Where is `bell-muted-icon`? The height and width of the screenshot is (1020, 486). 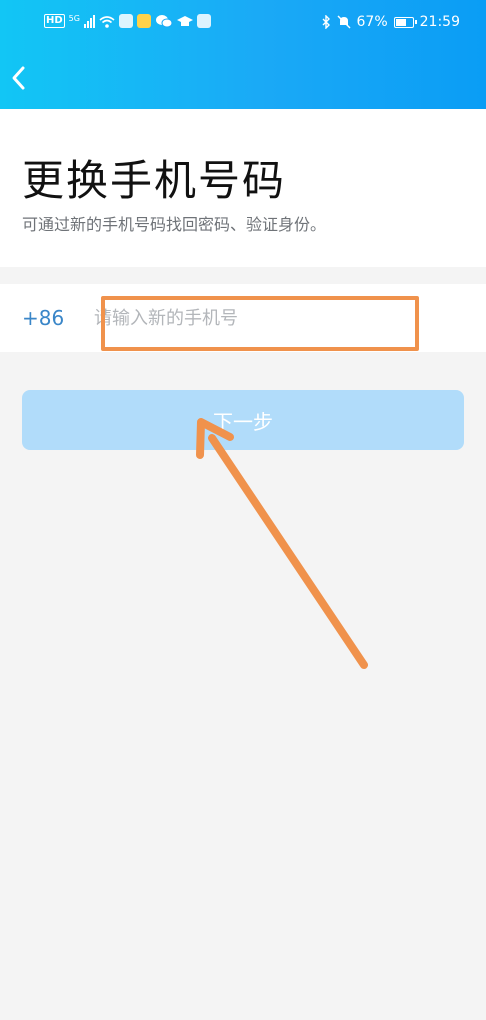 bell-muted-icon is located at coordinates (344, 22).